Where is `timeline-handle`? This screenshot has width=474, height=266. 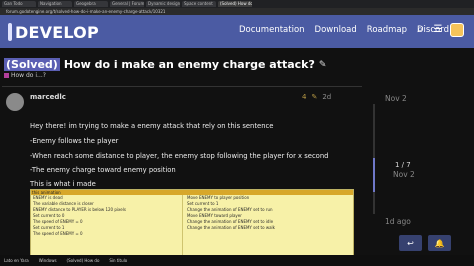 timeline-handle is located at coordinates (374, 175).